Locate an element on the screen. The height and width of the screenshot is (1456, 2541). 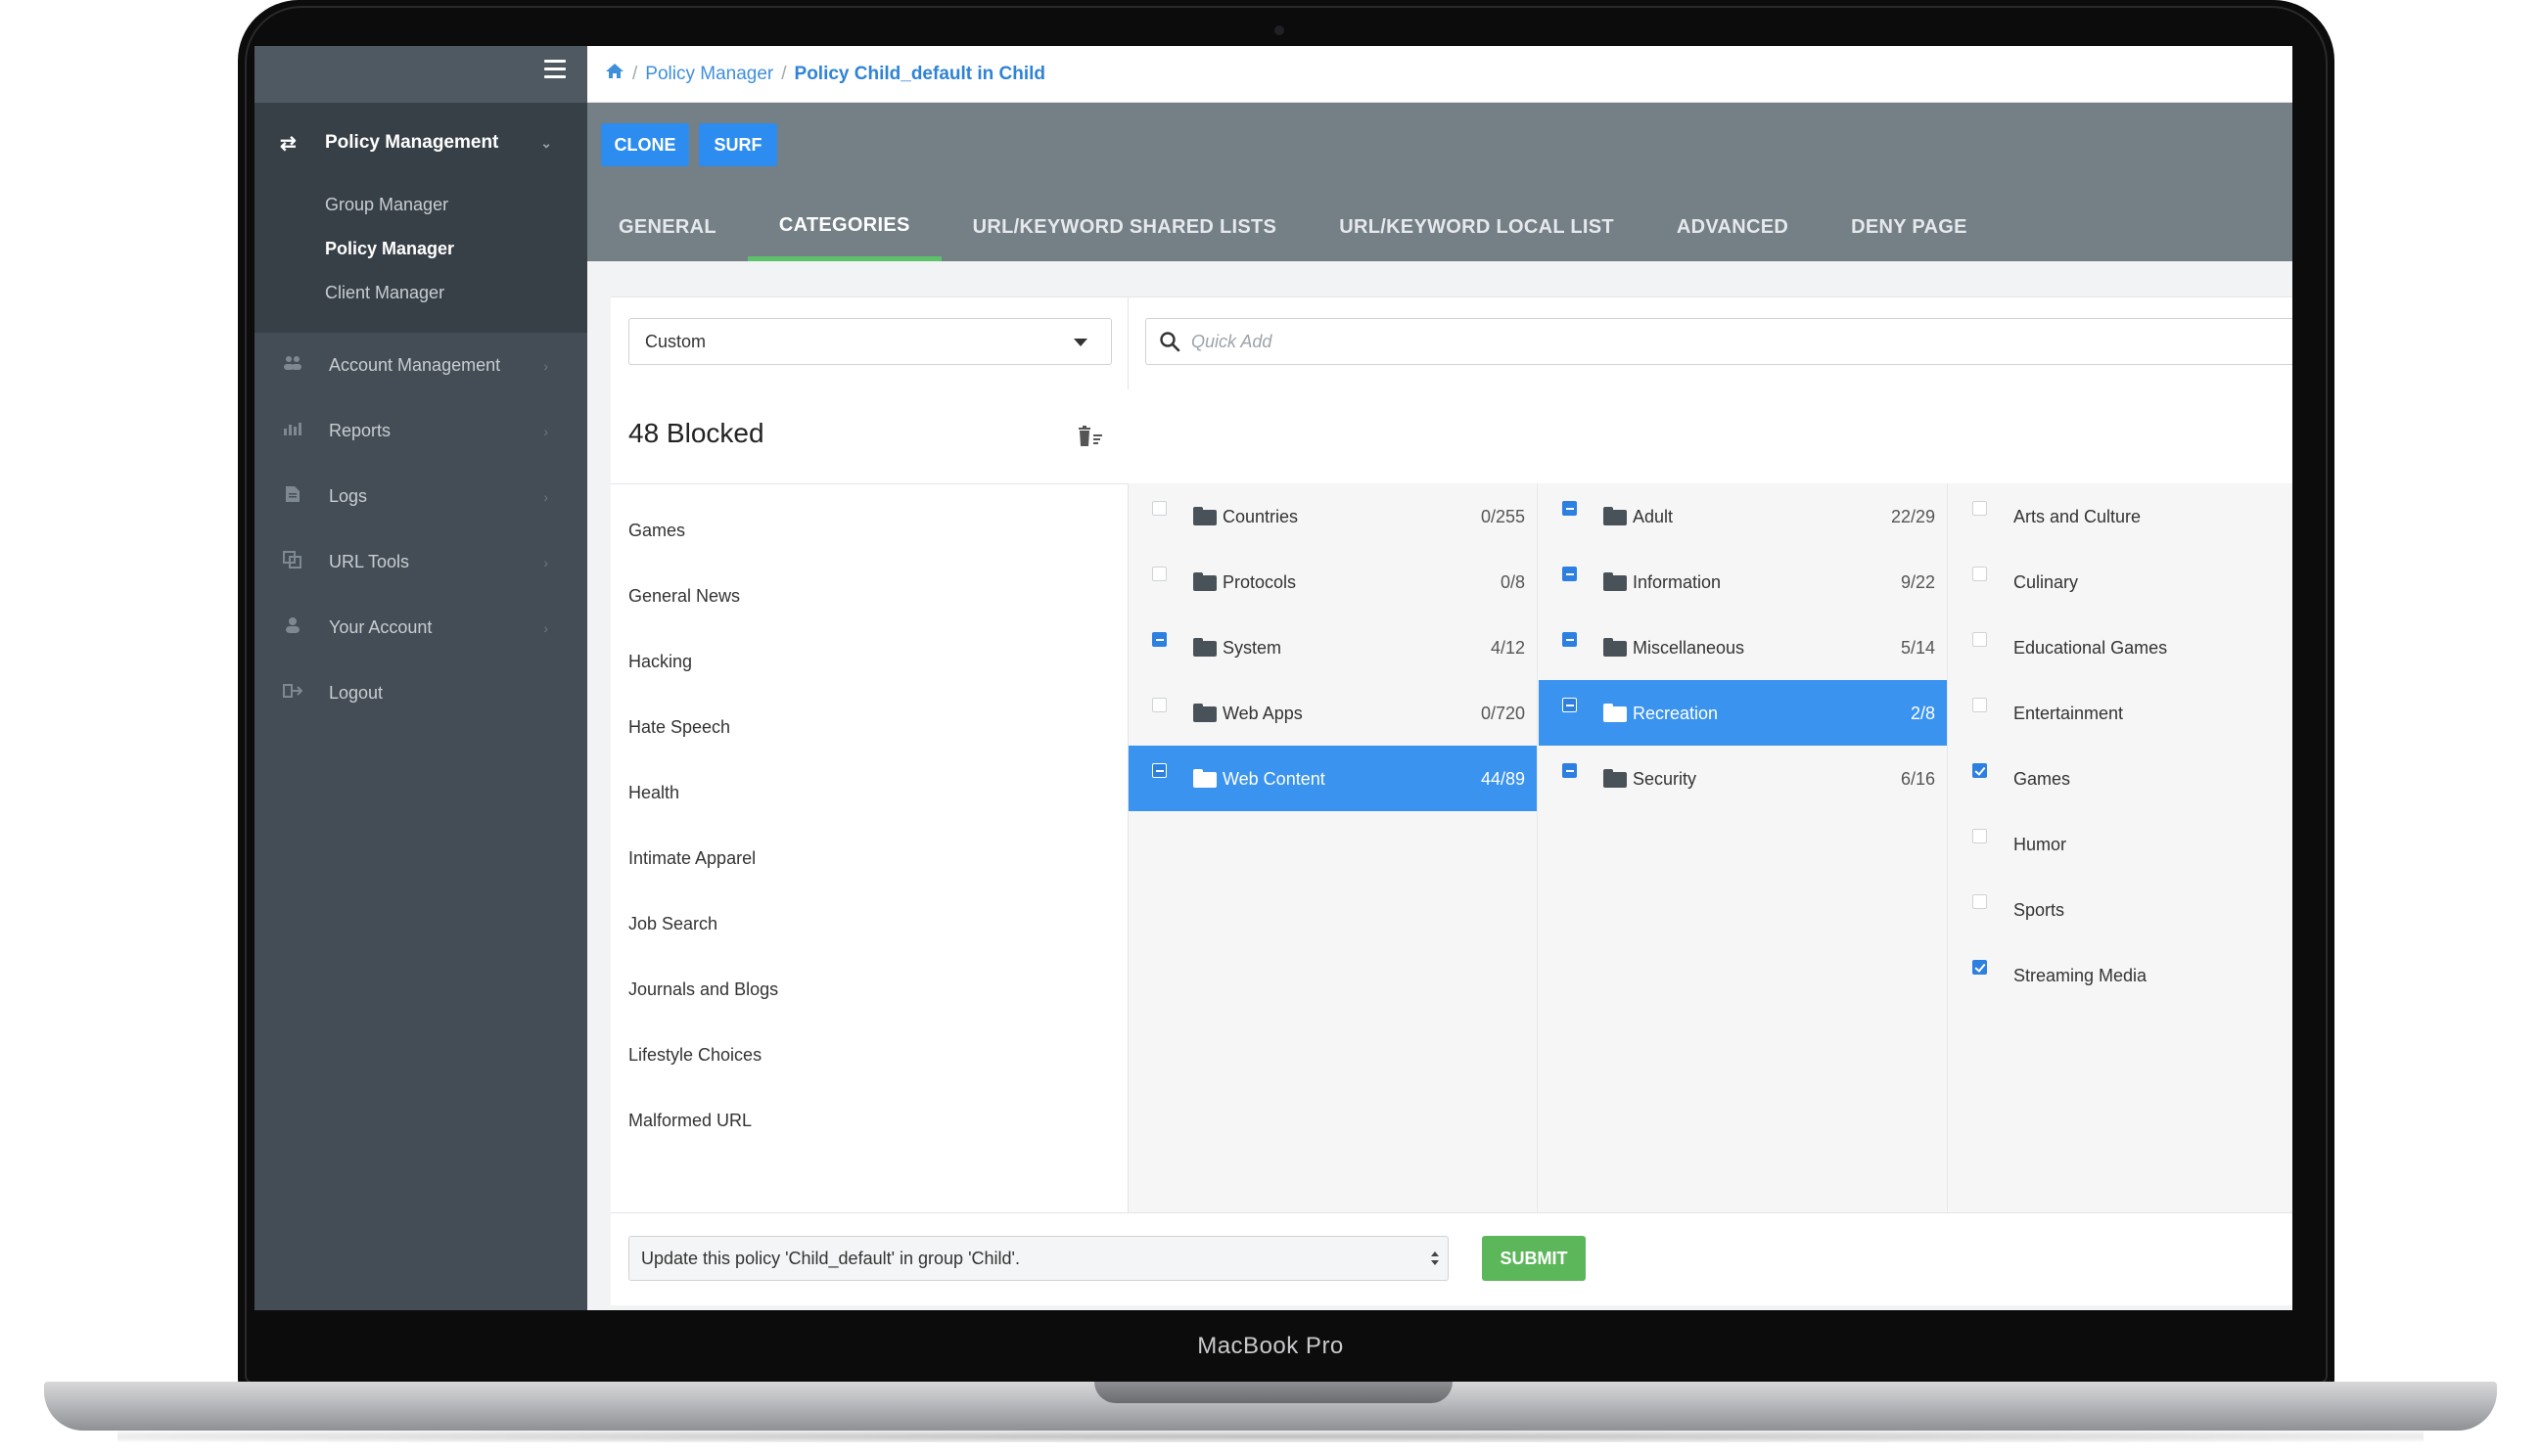
row-label: Recreation is located at coordinates (1676, 713).